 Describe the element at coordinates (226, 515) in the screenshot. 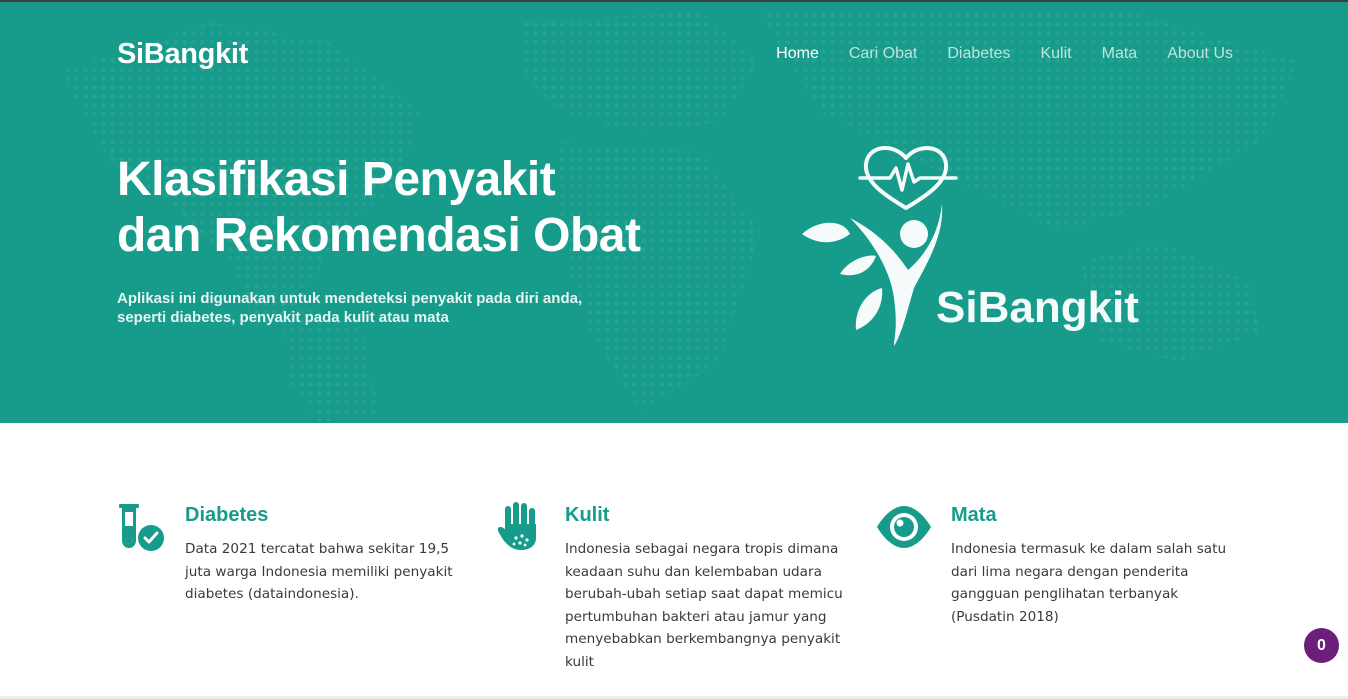

I see `feature-title: Diabetes` at that location.